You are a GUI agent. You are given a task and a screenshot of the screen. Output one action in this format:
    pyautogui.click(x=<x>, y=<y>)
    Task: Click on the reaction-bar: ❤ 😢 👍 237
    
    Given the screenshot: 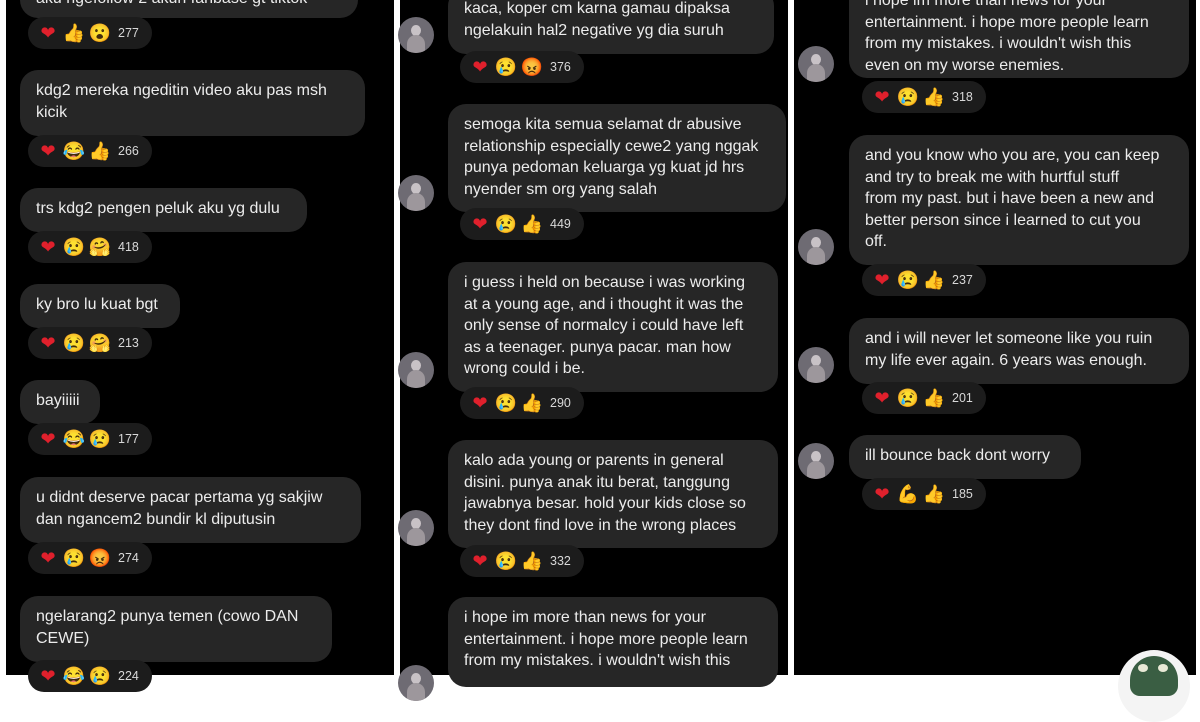 What is the action you would take?
    pyautogui.click(x=924, y=280)
    